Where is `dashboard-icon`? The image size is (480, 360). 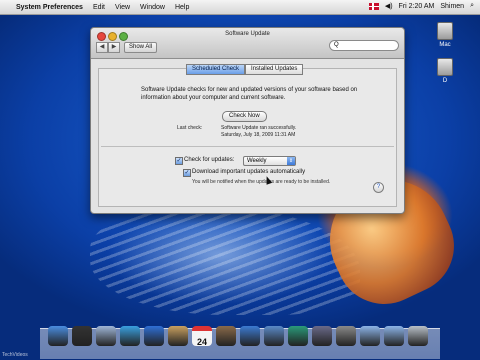 dashboard-icon is located at coordinates (82, 336).